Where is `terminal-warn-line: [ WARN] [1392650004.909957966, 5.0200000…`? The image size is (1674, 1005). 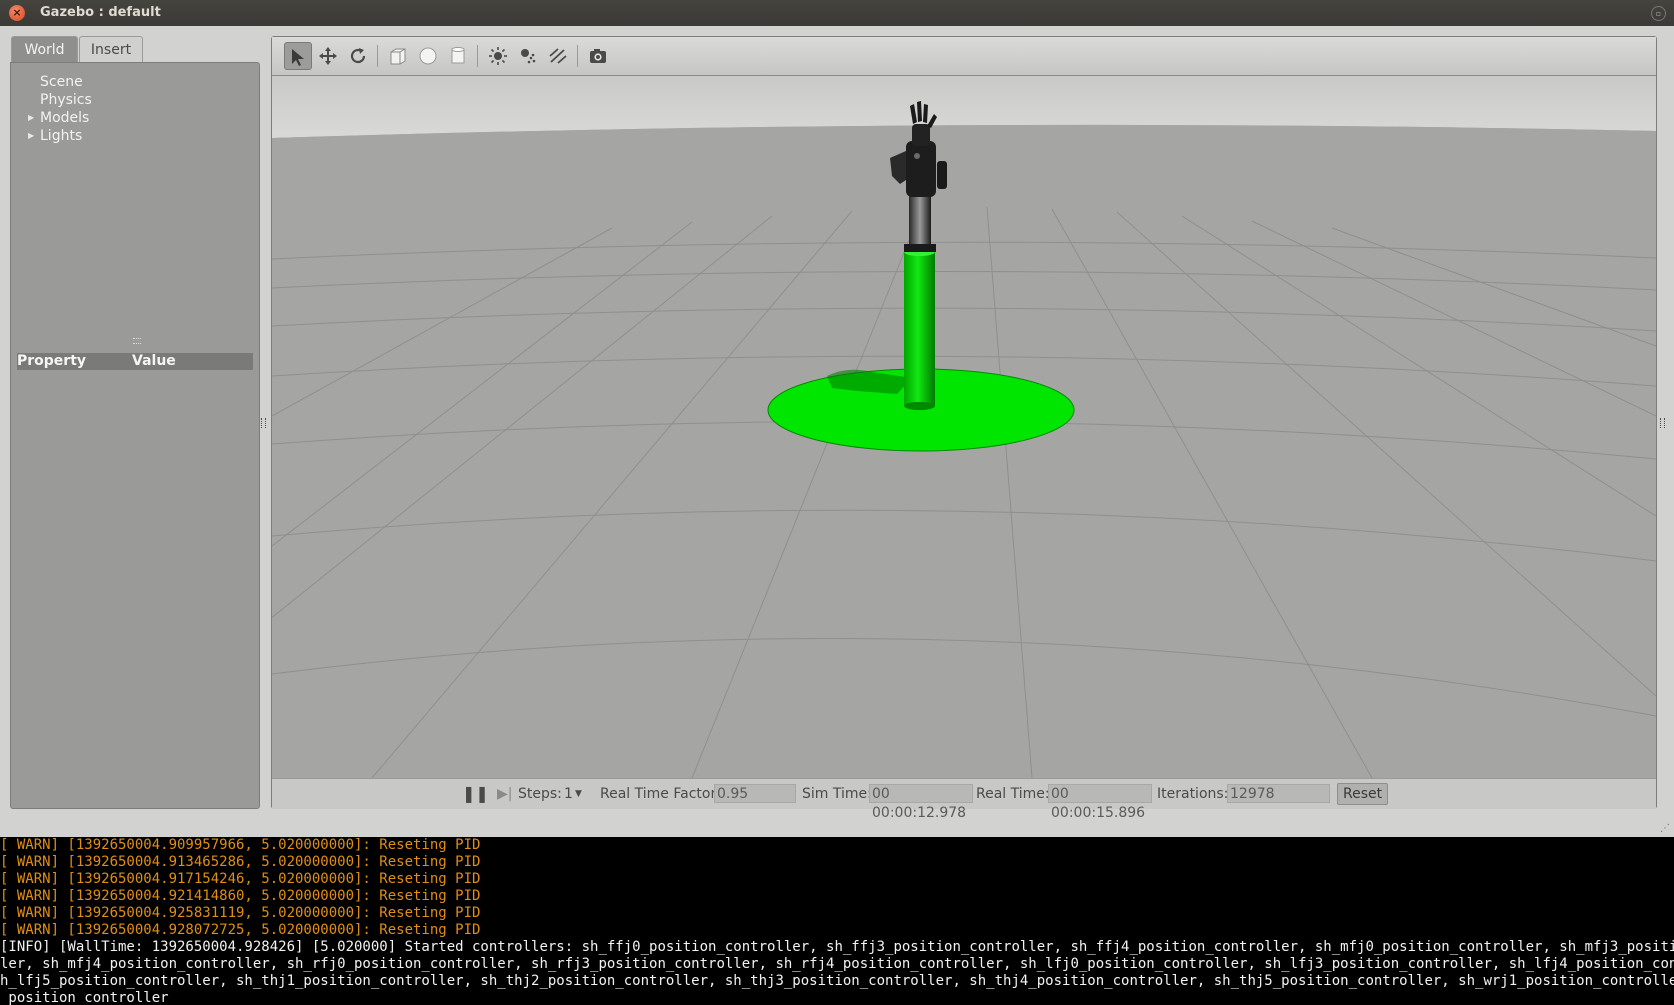 terminal-warn-line: [ WARN] [1392650004.909957966, 5.0200000… is located at coordinates (240, 845).